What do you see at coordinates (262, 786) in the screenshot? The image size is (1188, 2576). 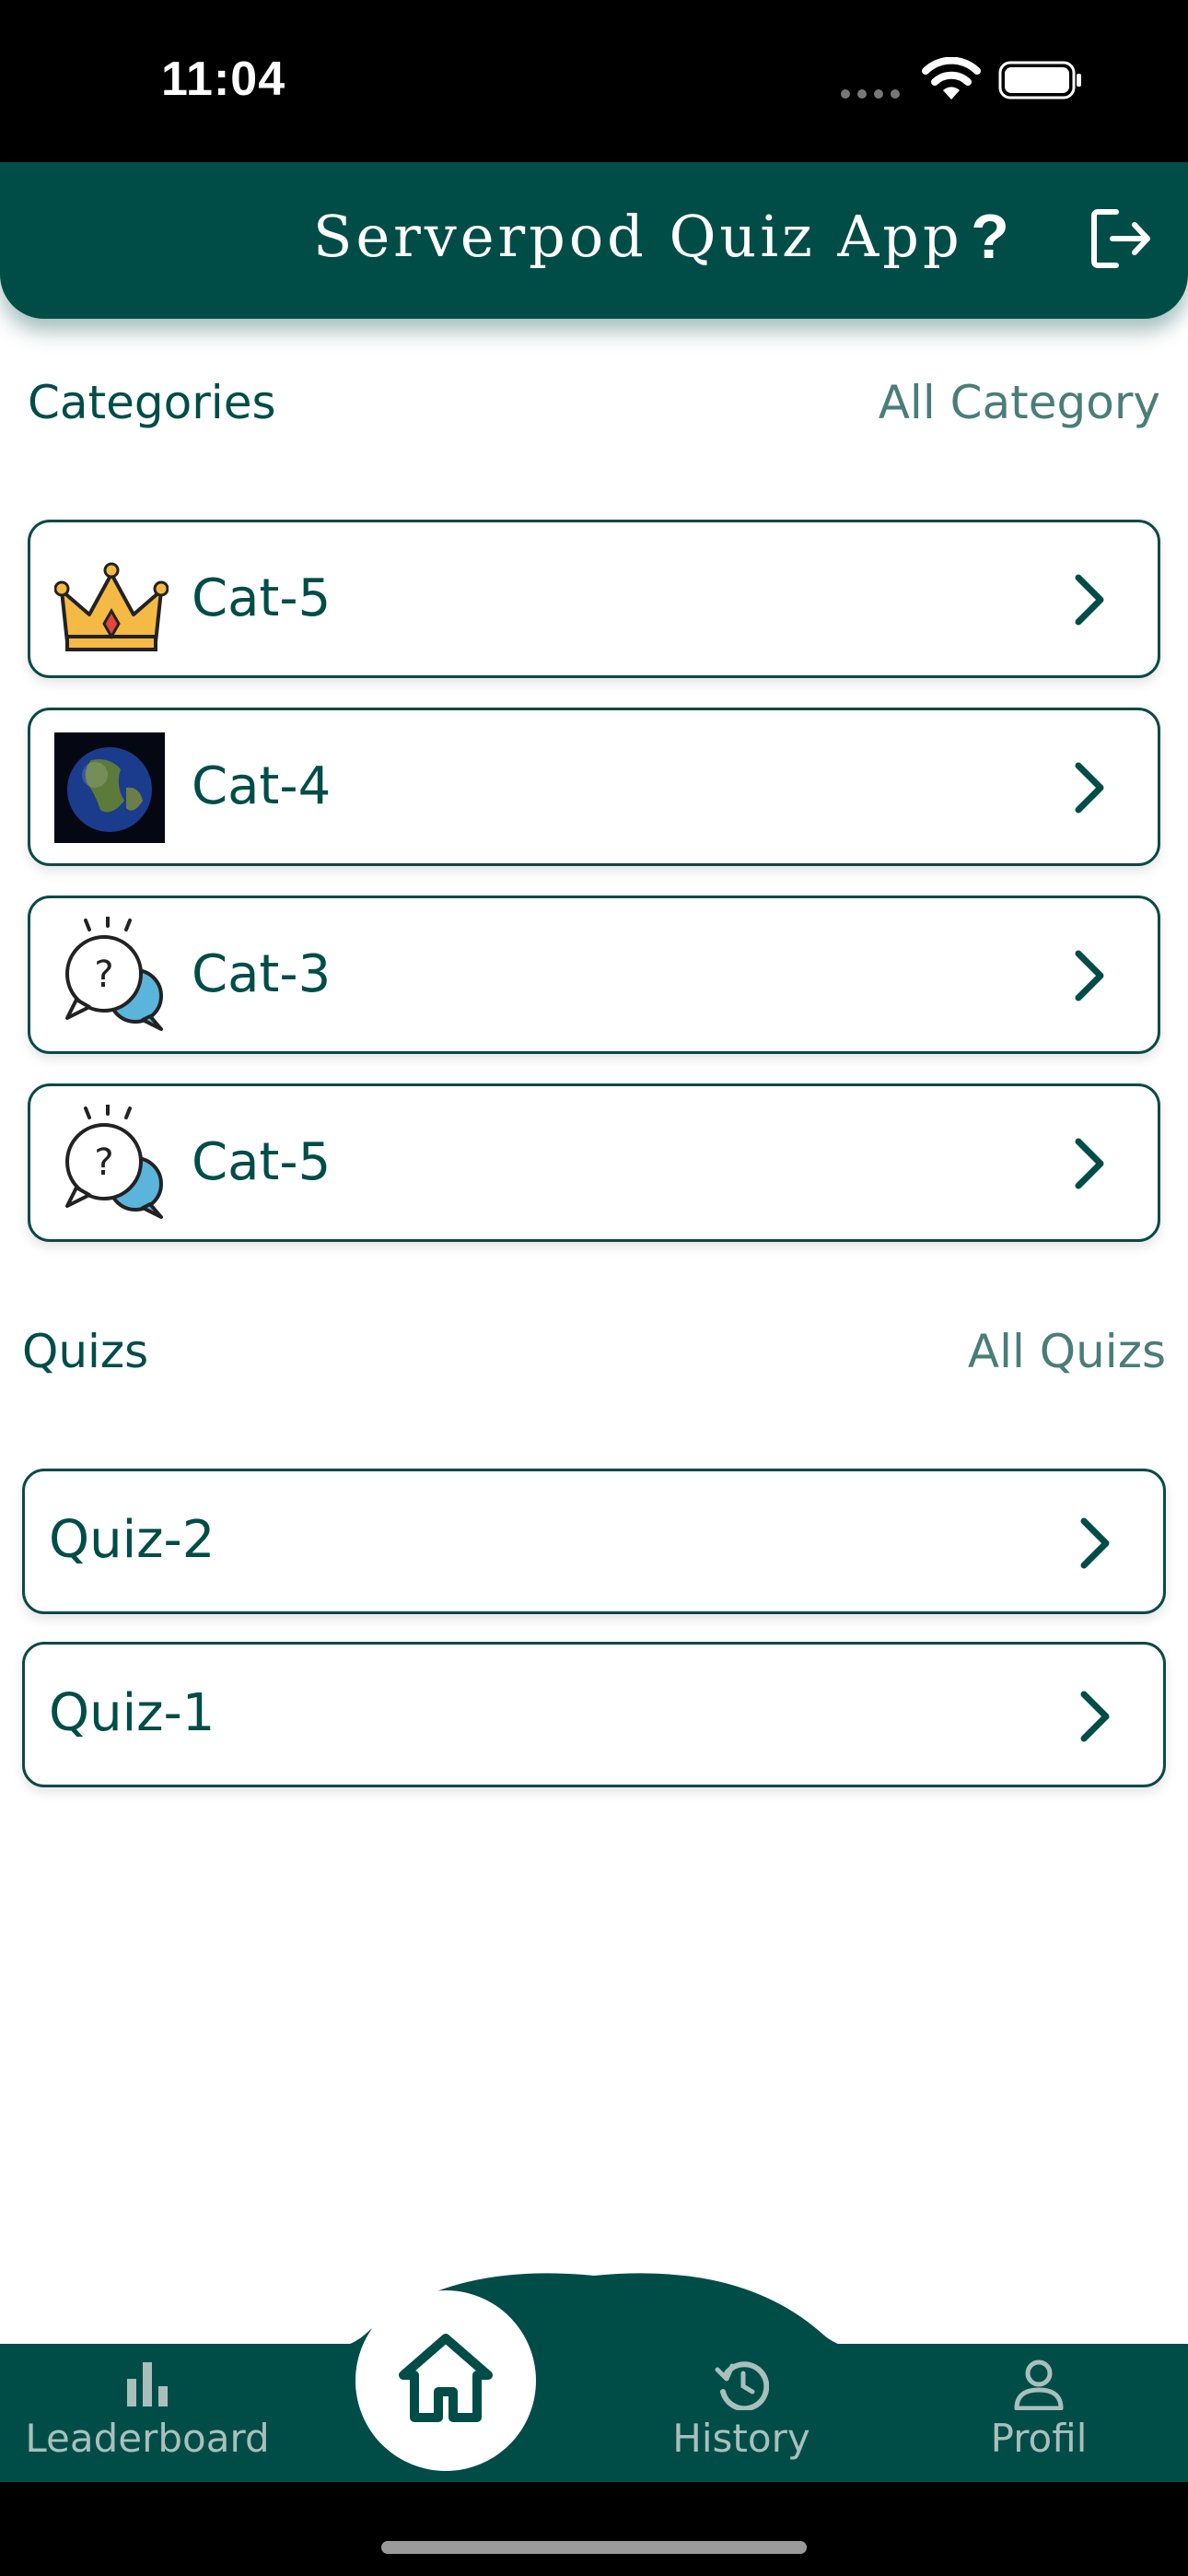 I see `category-label: Cat-4` at bounding box center [262, 786].